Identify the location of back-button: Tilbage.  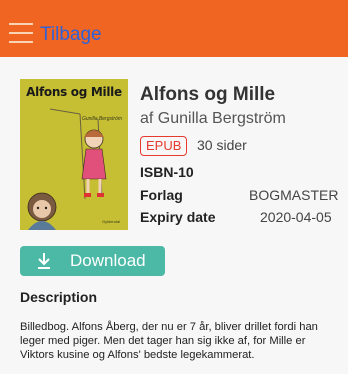
(71, 35).